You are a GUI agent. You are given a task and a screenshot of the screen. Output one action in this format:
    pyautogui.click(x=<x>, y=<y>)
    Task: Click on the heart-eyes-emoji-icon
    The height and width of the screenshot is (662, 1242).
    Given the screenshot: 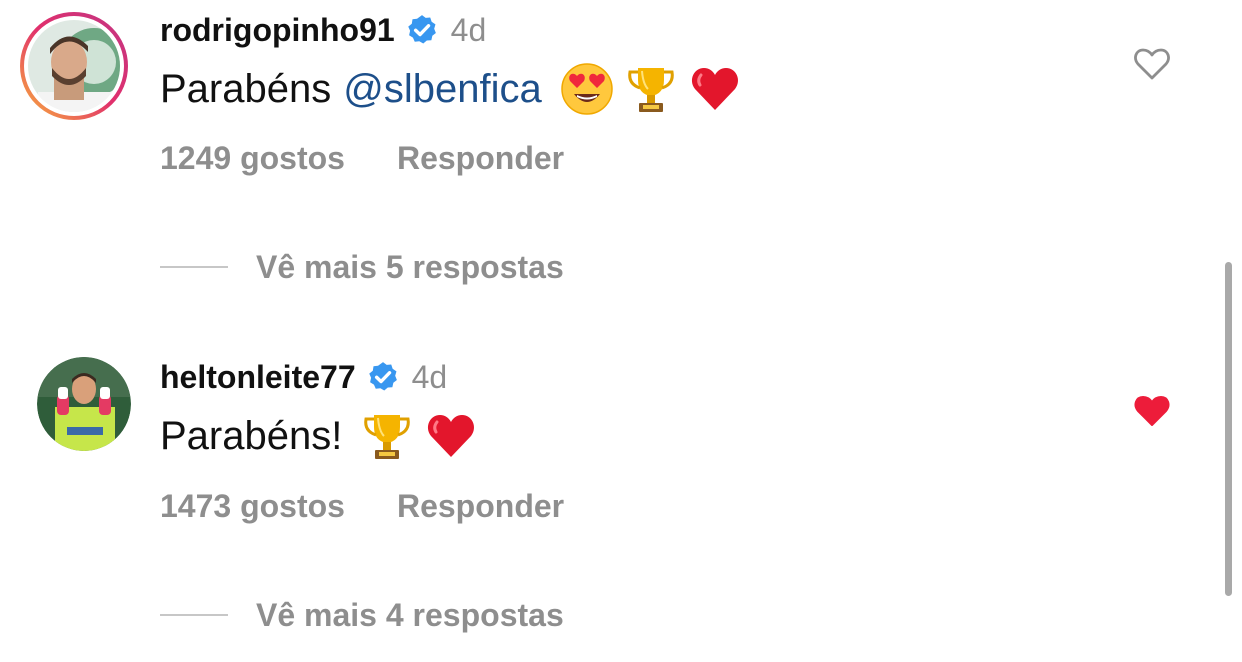 What is the action you would take?
    pyautogui.click(x=587, y=89)
    